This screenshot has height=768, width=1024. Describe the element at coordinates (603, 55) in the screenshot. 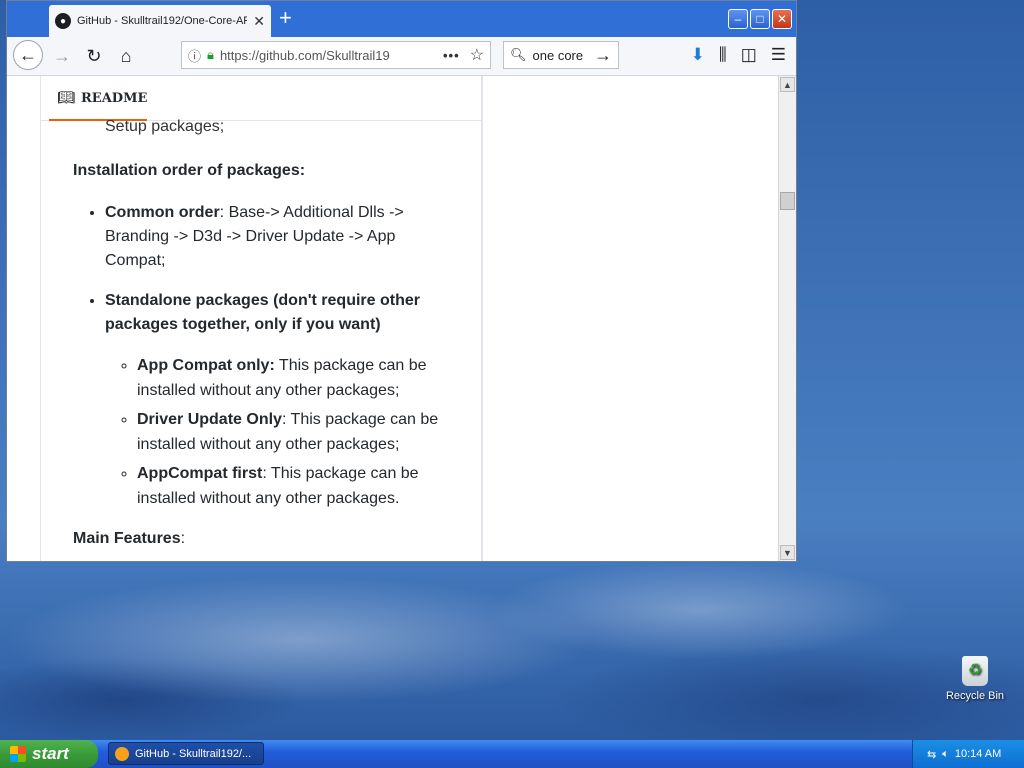

I see `search-go-icon: →` at that location.